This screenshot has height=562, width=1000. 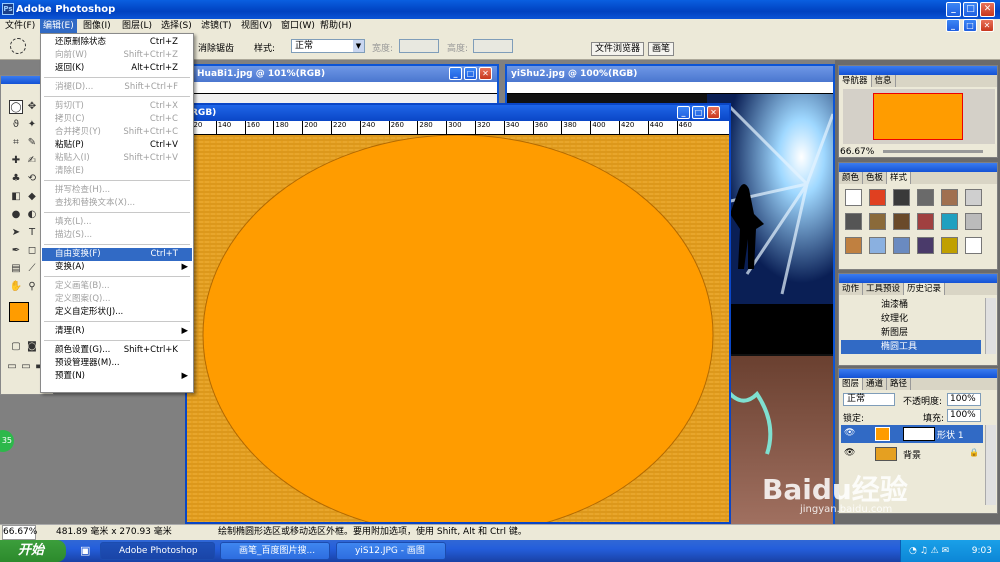 I want to click on navigator-zoom-slider, so click(x=933, y=151).